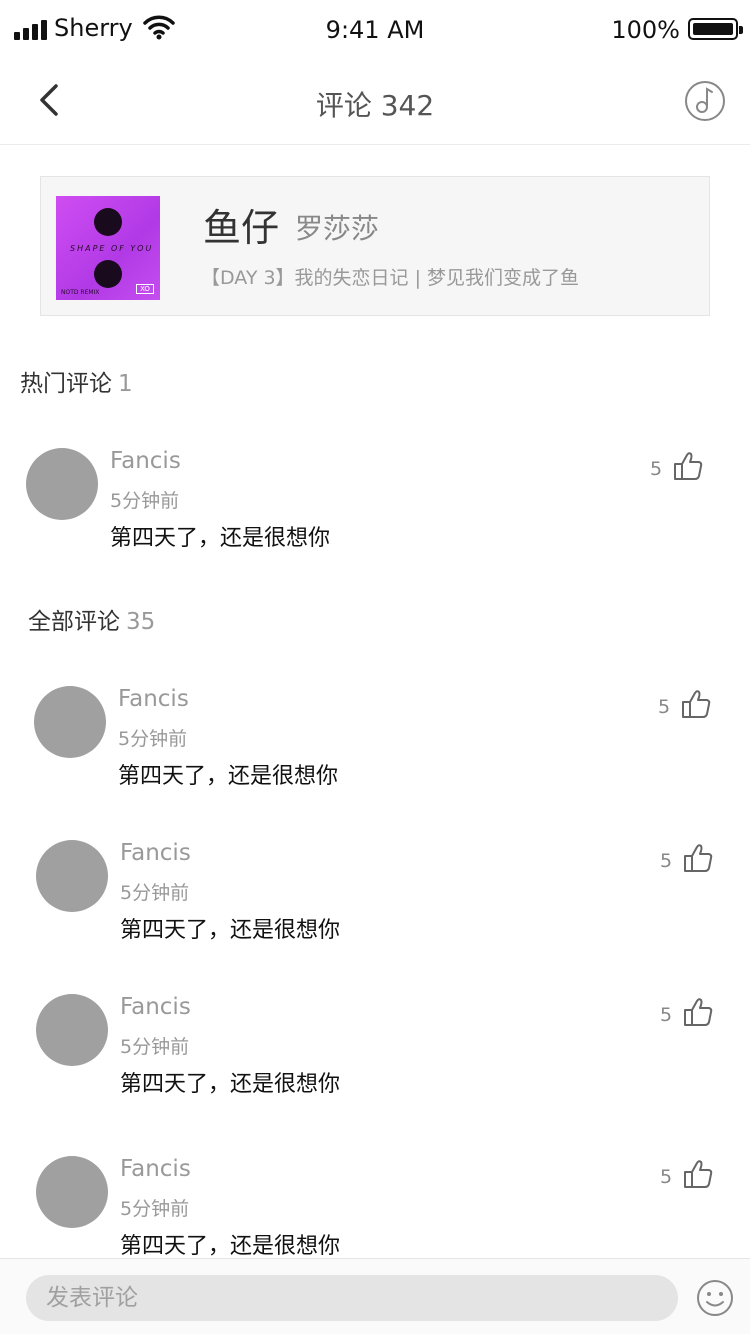 This screenshot has height=1334, width=750. Describe the element at coordinates (645, 30) in the screenshot. I see `battery-percent: 100%` at that location.